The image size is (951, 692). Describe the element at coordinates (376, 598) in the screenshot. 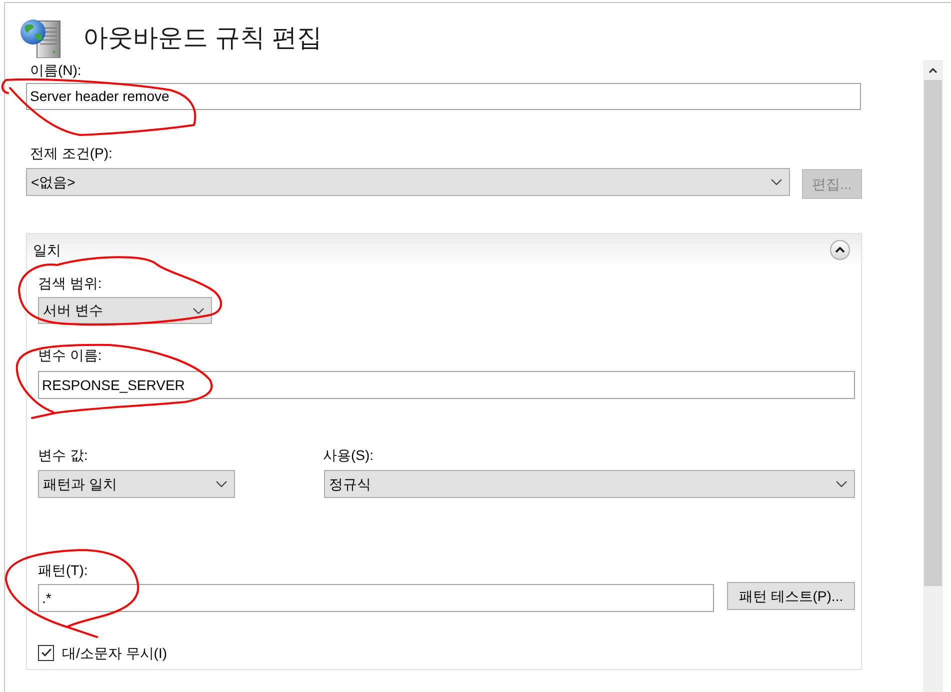

I see `pattern-input: .*` at that location.